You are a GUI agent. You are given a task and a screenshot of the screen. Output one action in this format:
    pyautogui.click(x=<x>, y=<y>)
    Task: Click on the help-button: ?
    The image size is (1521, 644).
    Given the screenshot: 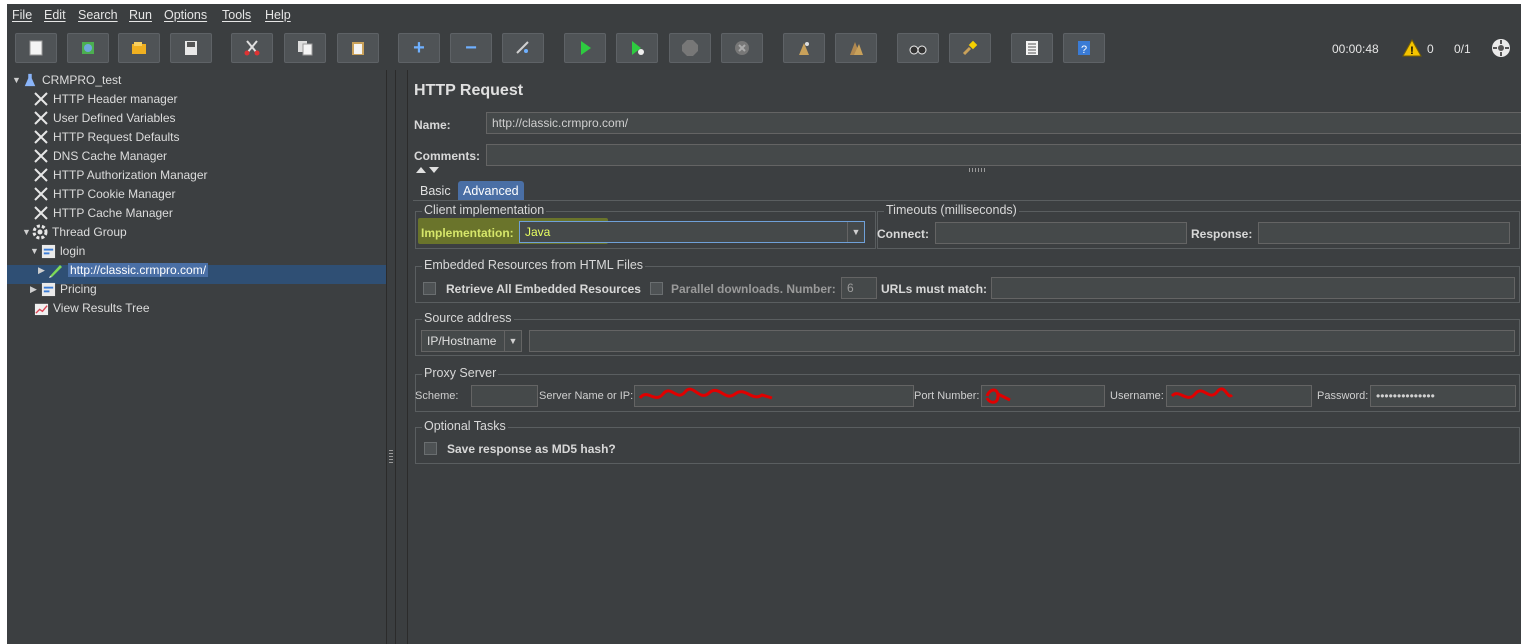 What is the action you would take?
    pyautogui.click(x=1084, y=48)
    